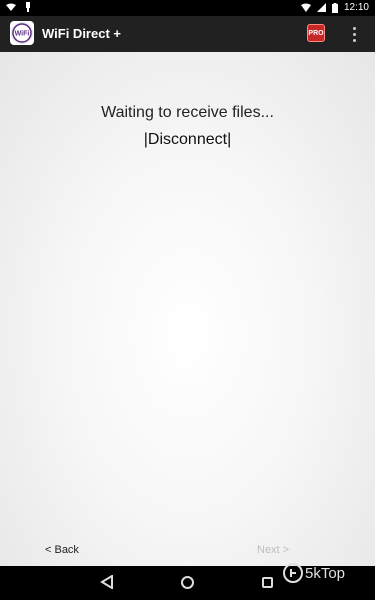 Image resolution: width=375 pixels, height=600 pixels. I want to click on download-notification-icon, so click(28, 7).